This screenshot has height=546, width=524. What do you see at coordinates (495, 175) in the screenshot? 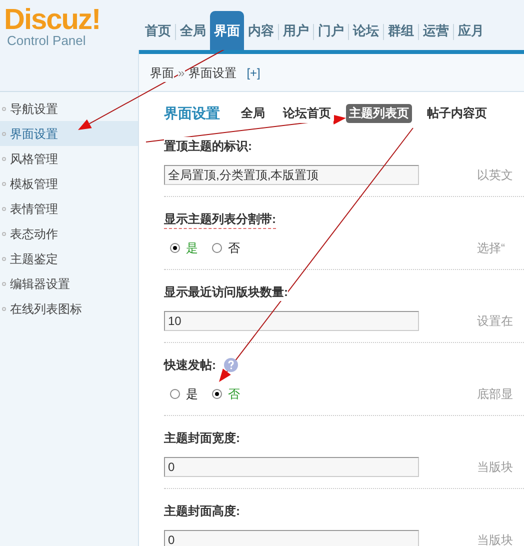
I see `hint-text: 以英文` at bounding box center [495, 175].